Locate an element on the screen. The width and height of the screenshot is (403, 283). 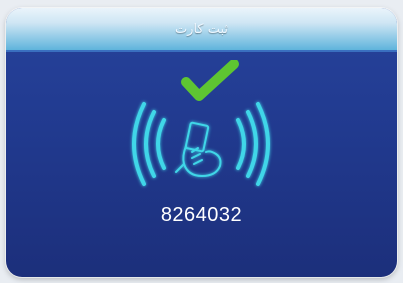
page-title: ثبت کارت is located at coordinates (201, 29).